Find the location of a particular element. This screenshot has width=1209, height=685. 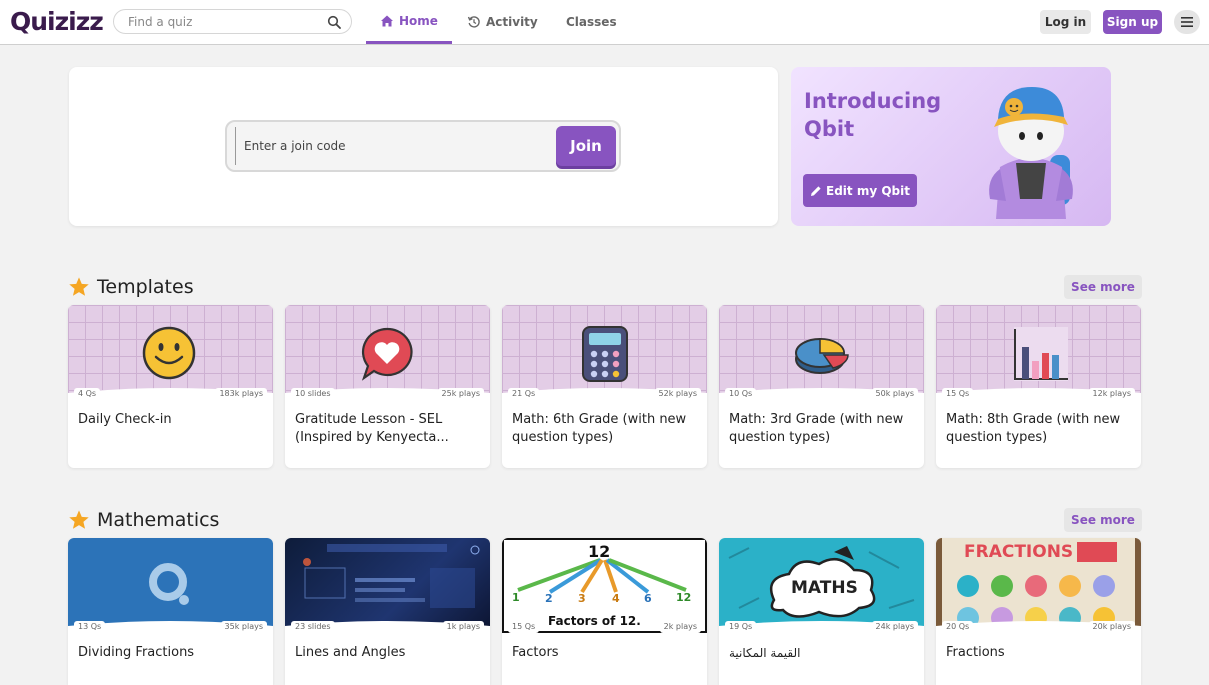

menu-button is located at coordinates (1187, 22).